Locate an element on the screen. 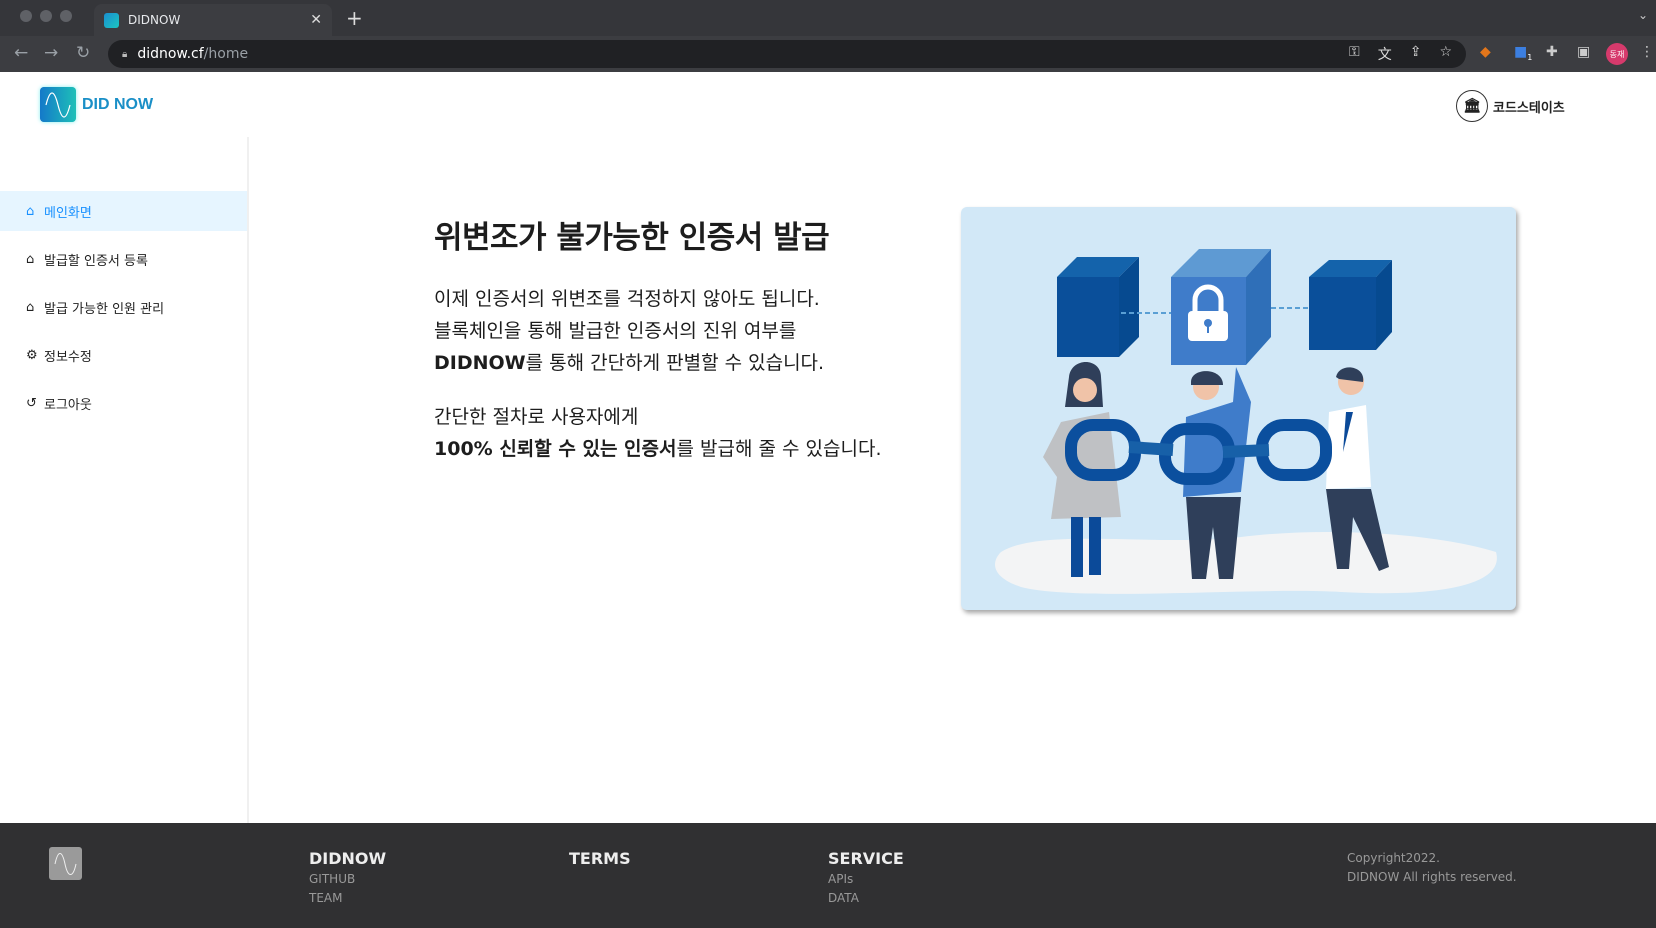  hero-line: 를 발급해 줄 수 있습니다. is located at coordinates (779, 449).